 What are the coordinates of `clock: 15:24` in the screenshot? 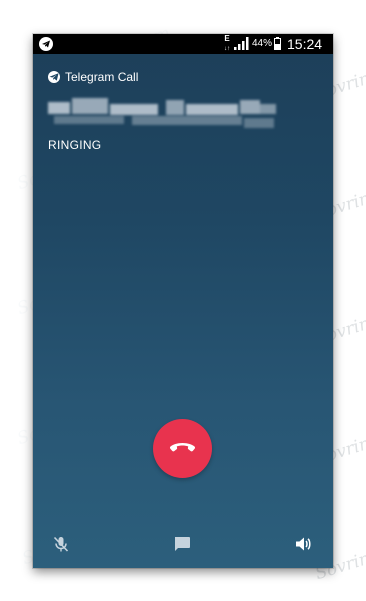 It's located at (305, 44).